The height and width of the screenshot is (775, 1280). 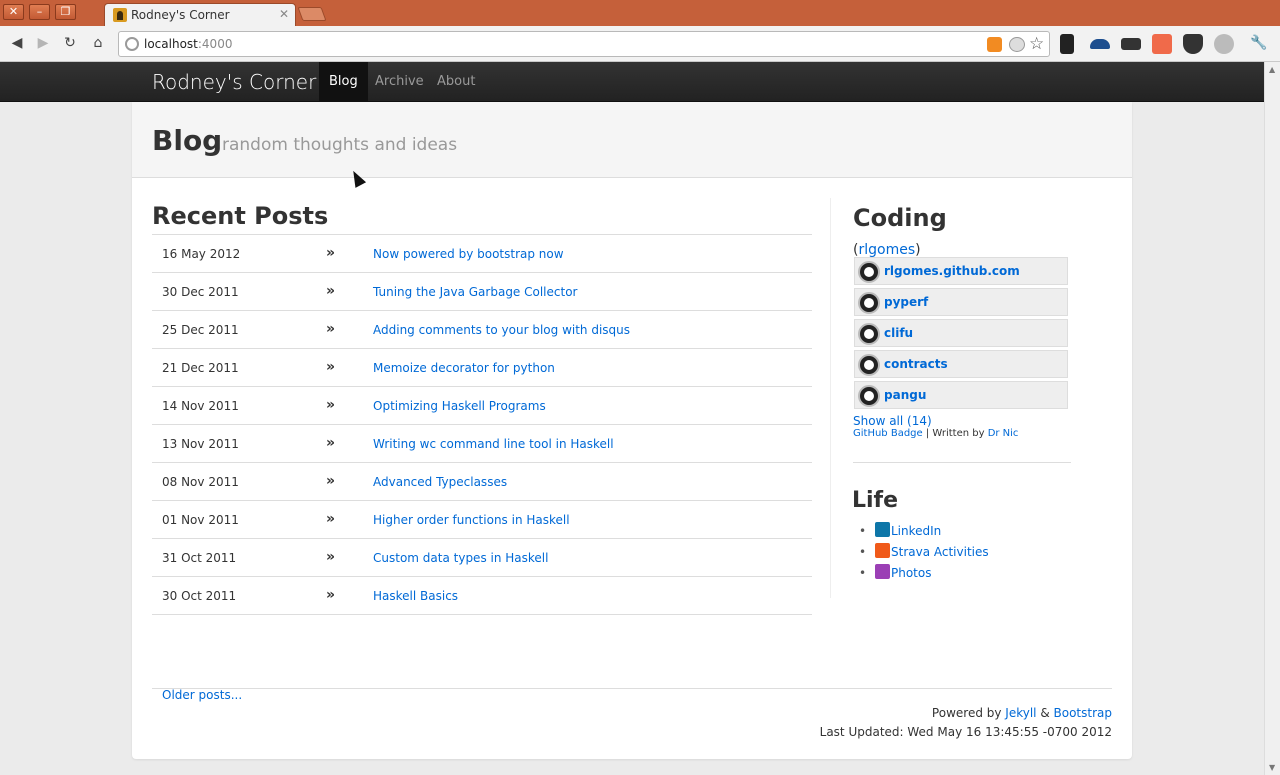 What do you see at coordinates (120, 15) in the screenshot?
I see `site-favicon-icon` at bounding box center [120, 15].